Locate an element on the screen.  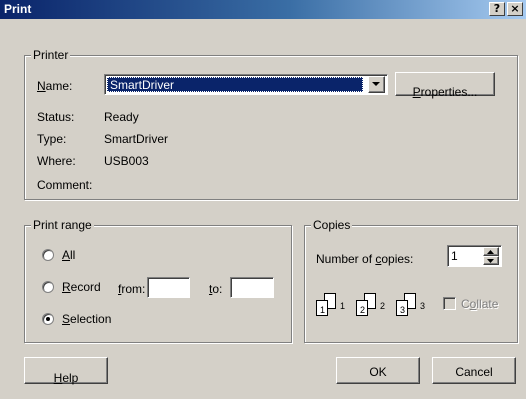
collate-checkbox is located at coordinates (449, 303).